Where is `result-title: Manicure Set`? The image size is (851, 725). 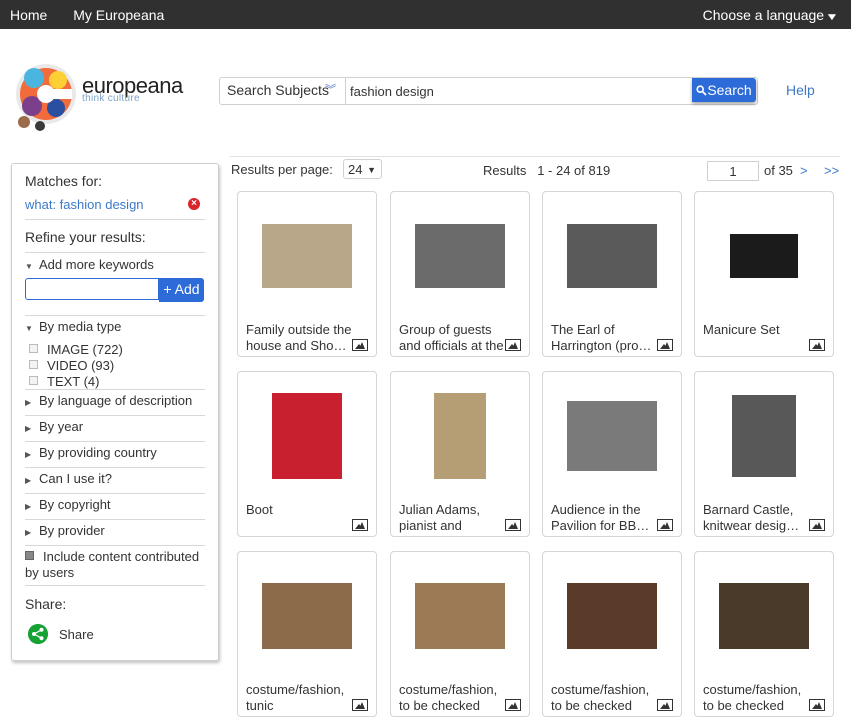
result-title: Manicure Set is located at coordinates (758, 338).